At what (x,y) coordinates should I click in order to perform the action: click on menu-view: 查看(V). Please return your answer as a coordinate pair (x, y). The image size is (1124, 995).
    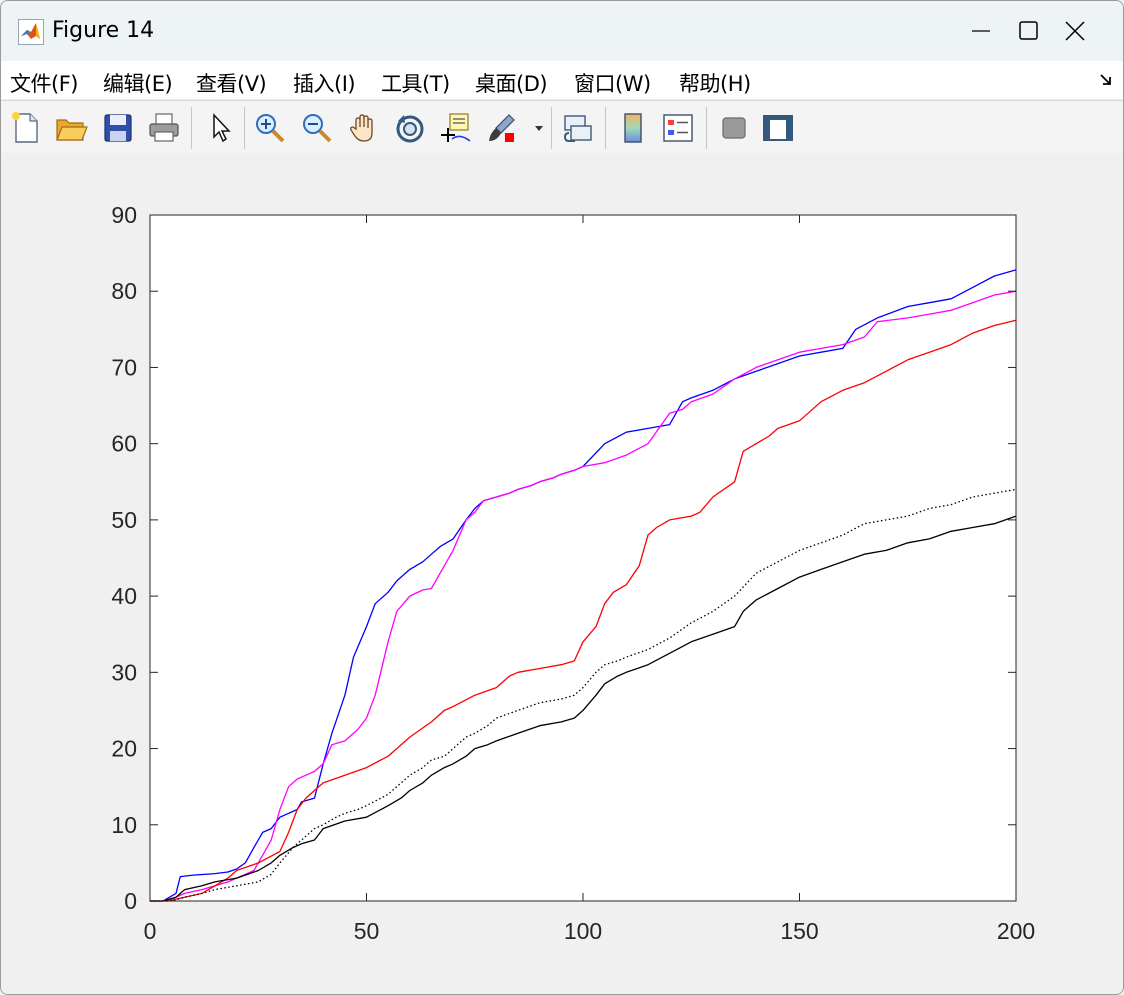
    Looking at the image, I should click on (231, 83).